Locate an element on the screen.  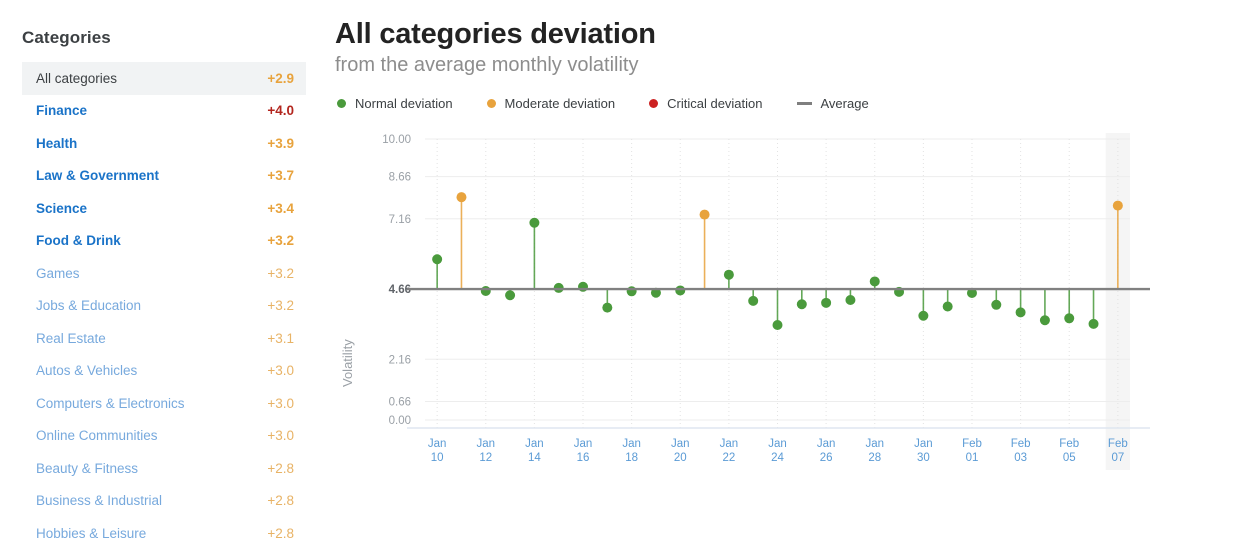
category-label: Jobs & Education is located at coordinates (89, 306).